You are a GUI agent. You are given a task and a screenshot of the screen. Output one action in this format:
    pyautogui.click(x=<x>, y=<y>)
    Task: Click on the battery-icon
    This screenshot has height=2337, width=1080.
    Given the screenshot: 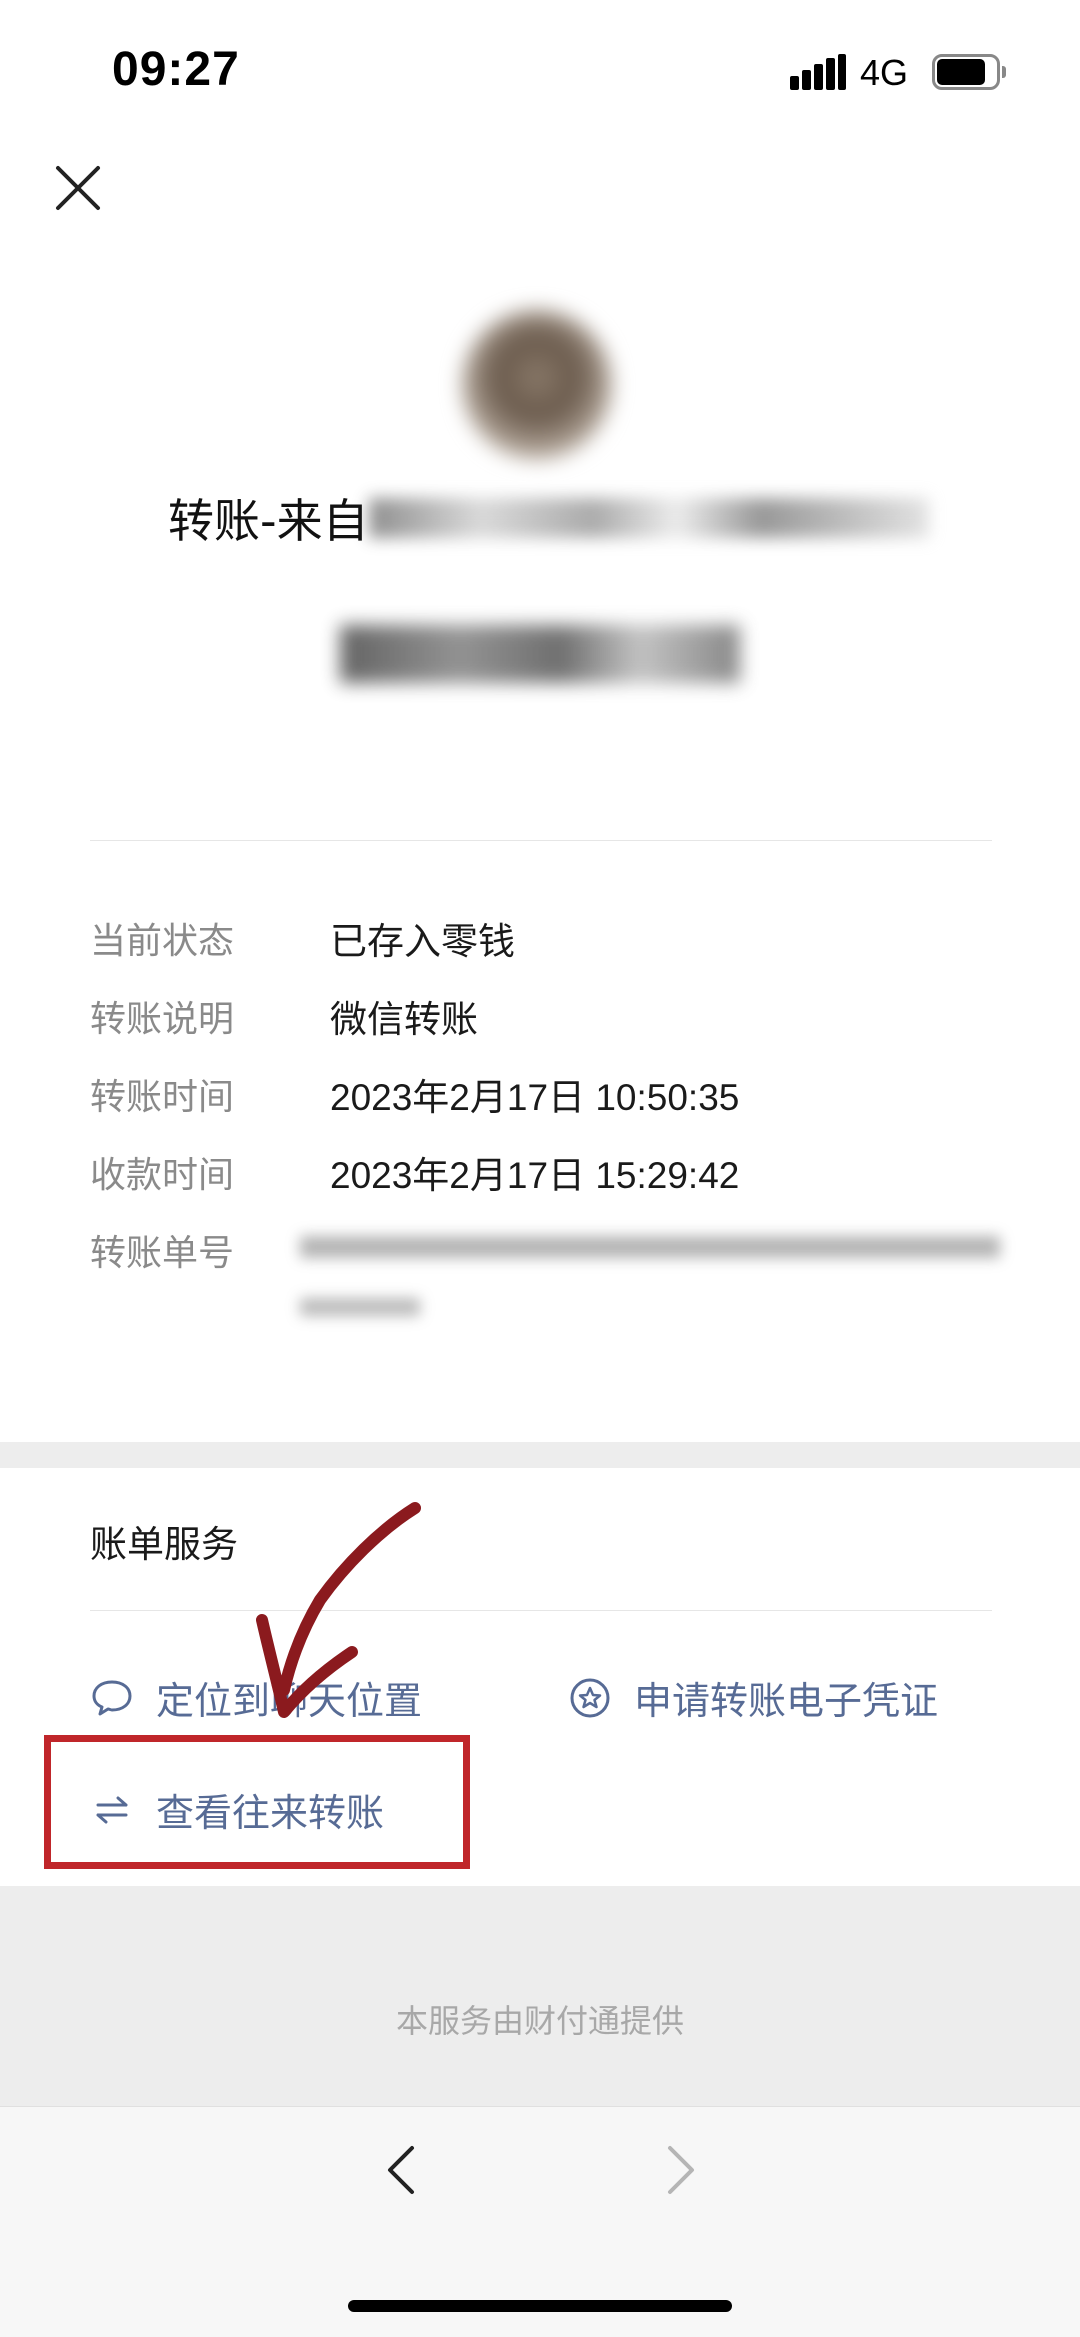 What is the action you would take?
    pyautogui.click(x=969, y=72)
    